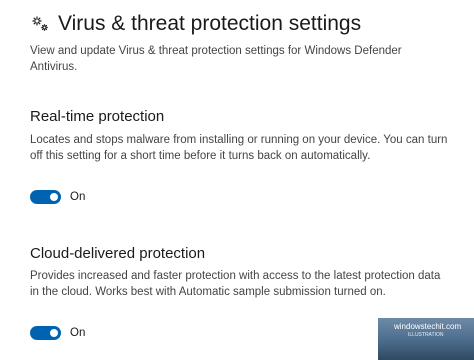  Describe the element at coordinates (45, 197) in the screenshot. I see `realtime-protection-toggle` at that location.